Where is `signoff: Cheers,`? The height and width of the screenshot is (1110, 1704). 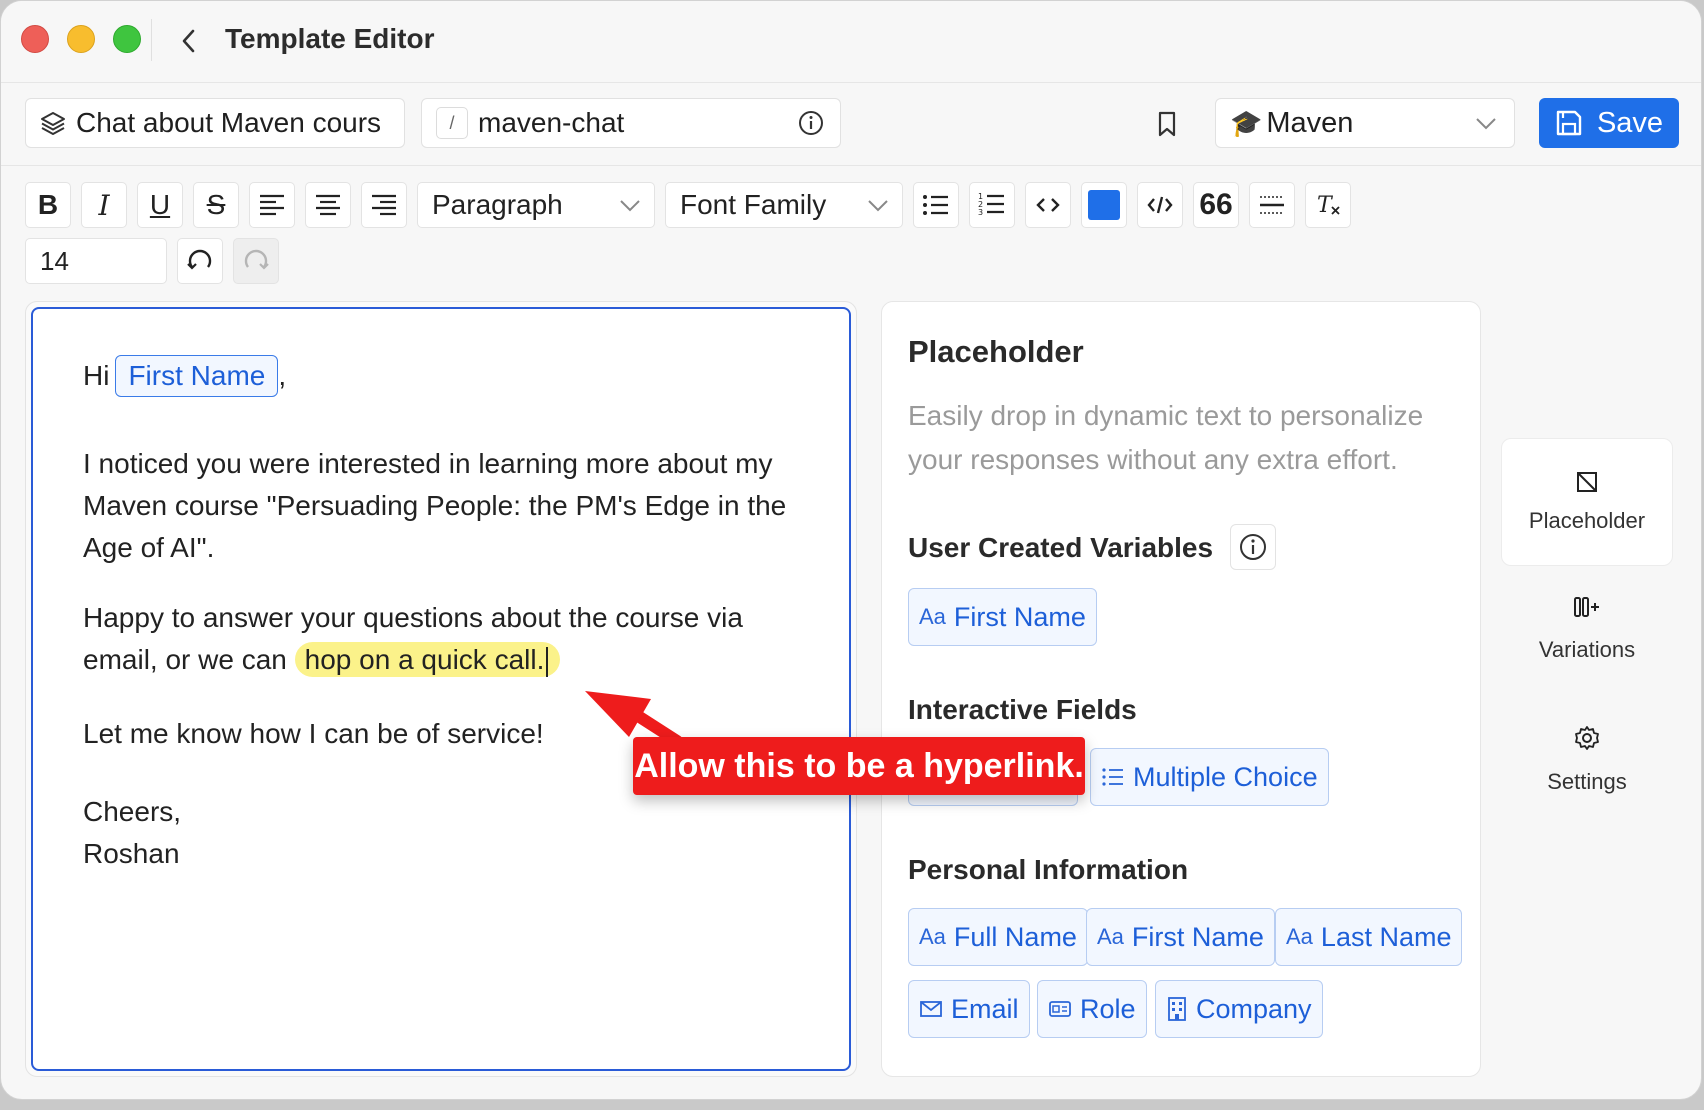 signoff: Cheers, is located at coordinates (132, 811).